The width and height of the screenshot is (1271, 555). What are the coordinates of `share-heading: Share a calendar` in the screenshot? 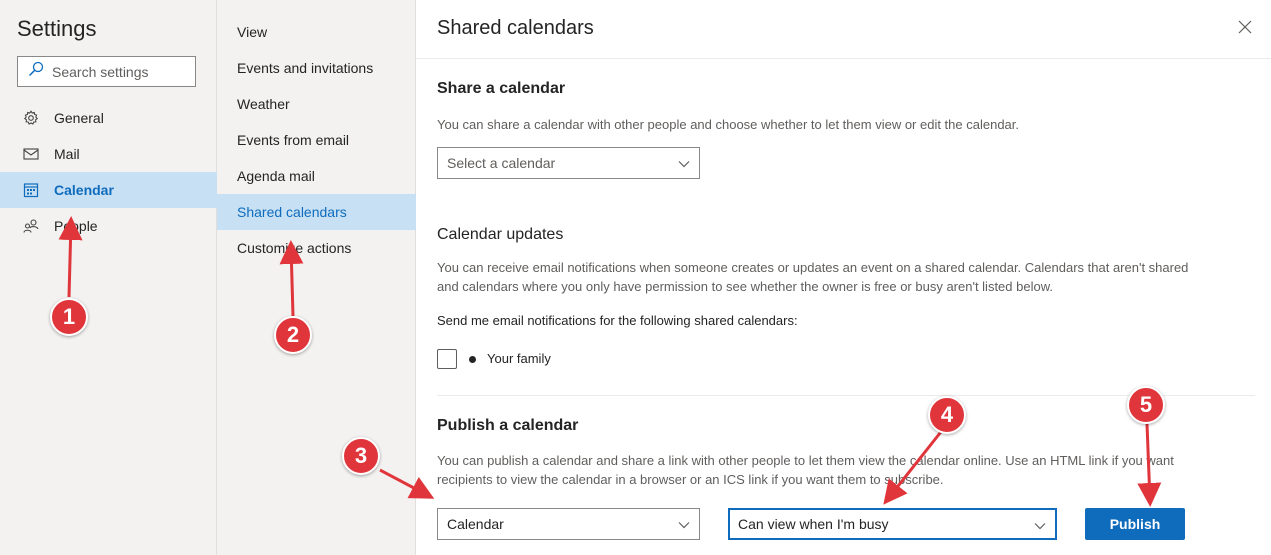 It's located at (501, 88).